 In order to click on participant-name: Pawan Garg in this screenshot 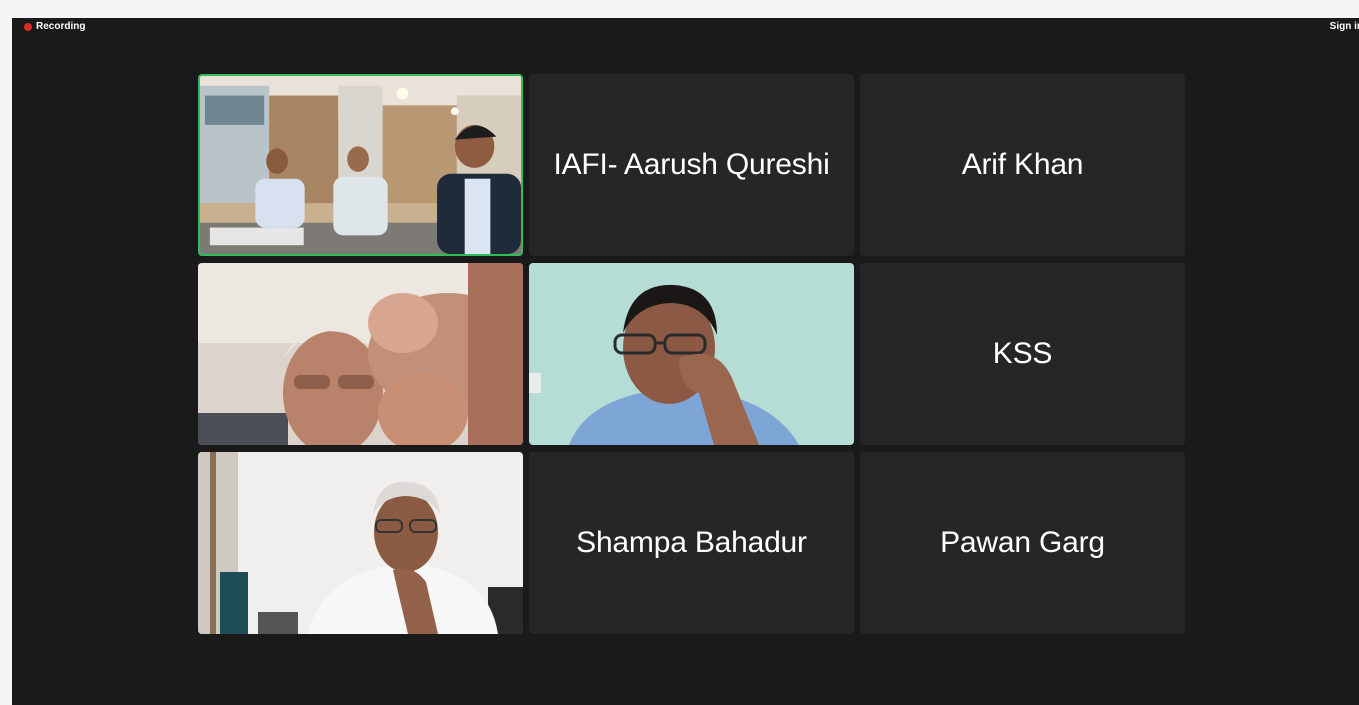, I will do `click(1022, 542)`.